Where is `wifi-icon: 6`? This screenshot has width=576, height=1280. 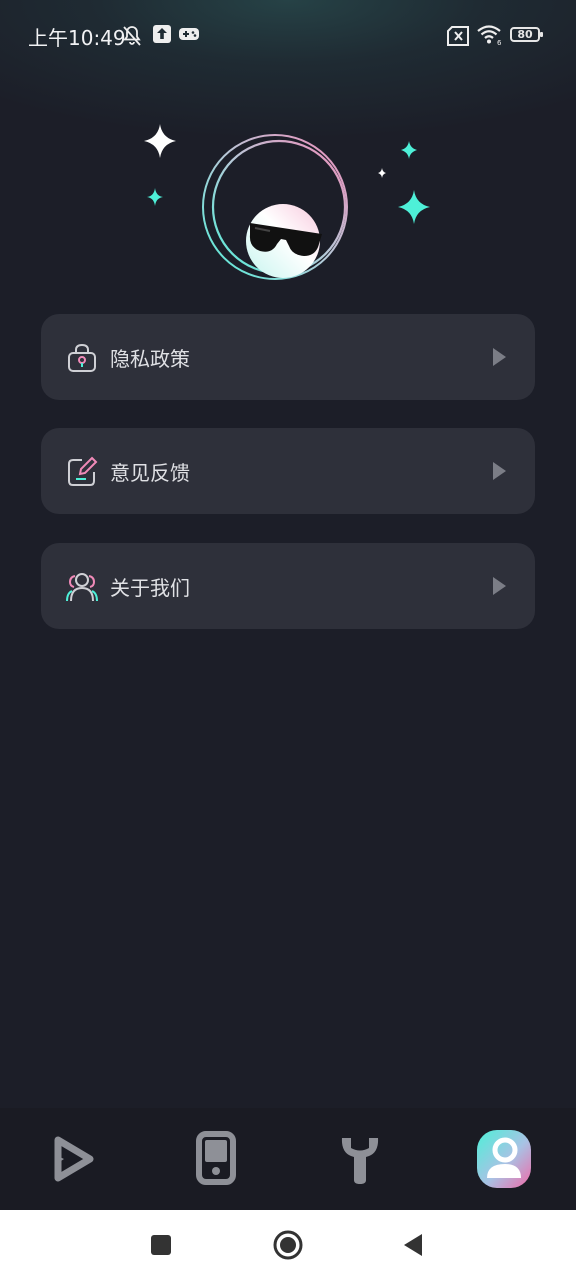
wifi-icon: 6 is located at coordinates (489, 35).